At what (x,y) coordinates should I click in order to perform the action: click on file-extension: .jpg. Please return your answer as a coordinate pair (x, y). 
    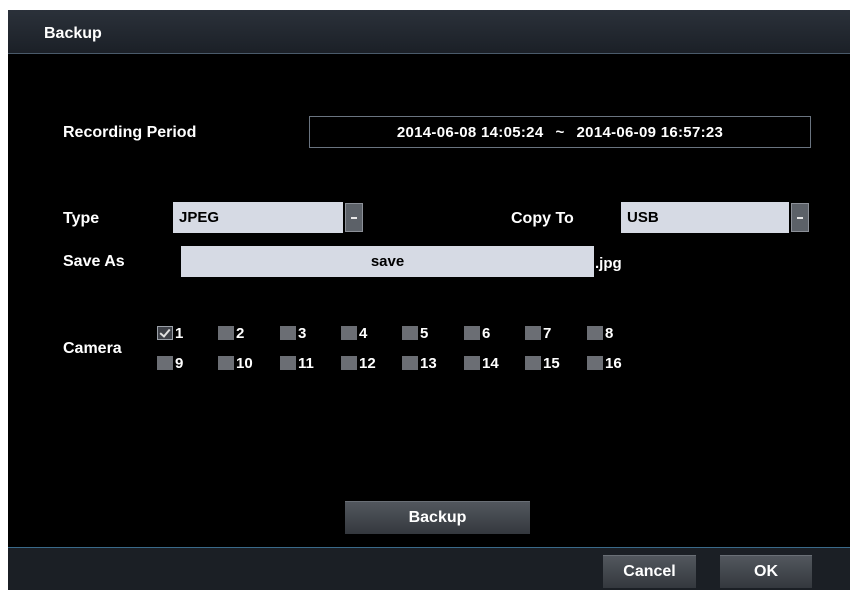
    Looking at the image, I should click on (608, 263).